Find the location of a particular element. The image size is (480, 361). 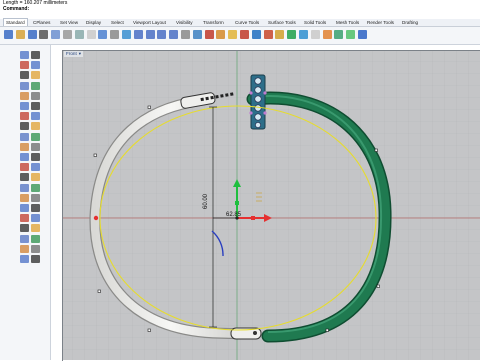

loft-icon is located at coordinates (35, 116).